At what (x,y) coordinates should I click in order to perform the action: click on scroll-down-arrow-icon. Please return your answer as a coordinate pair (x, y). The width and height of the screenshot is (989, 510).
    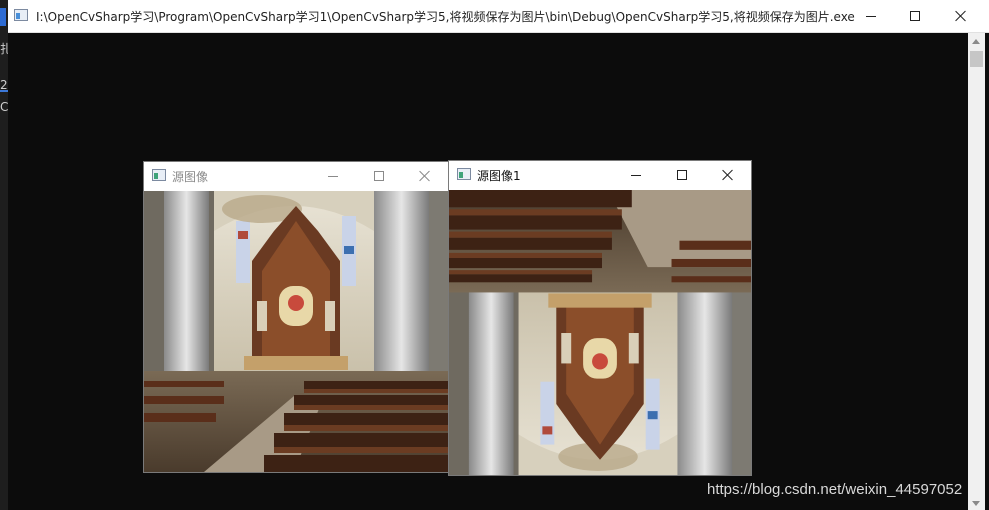
    Looking at the image, I should click on (976, 503).